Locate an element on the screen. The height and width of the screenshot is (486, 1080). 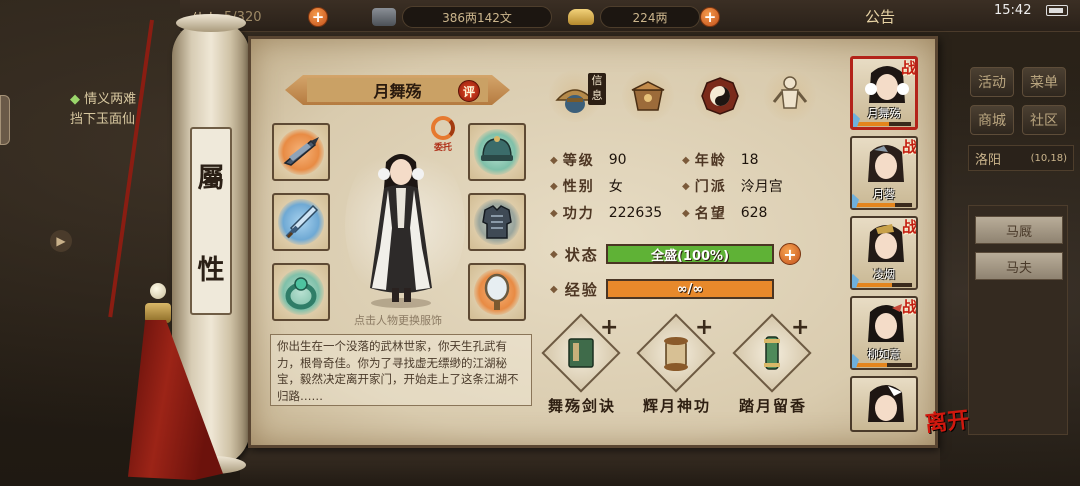
fame-value: 628 is located at coordinates (754, 213).